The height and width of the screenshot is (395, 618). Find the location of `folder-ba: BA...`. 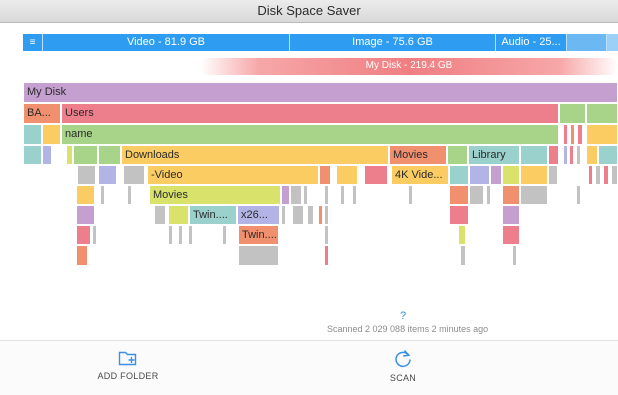

folder-ba: BA... is located at coordinates (42, 113).